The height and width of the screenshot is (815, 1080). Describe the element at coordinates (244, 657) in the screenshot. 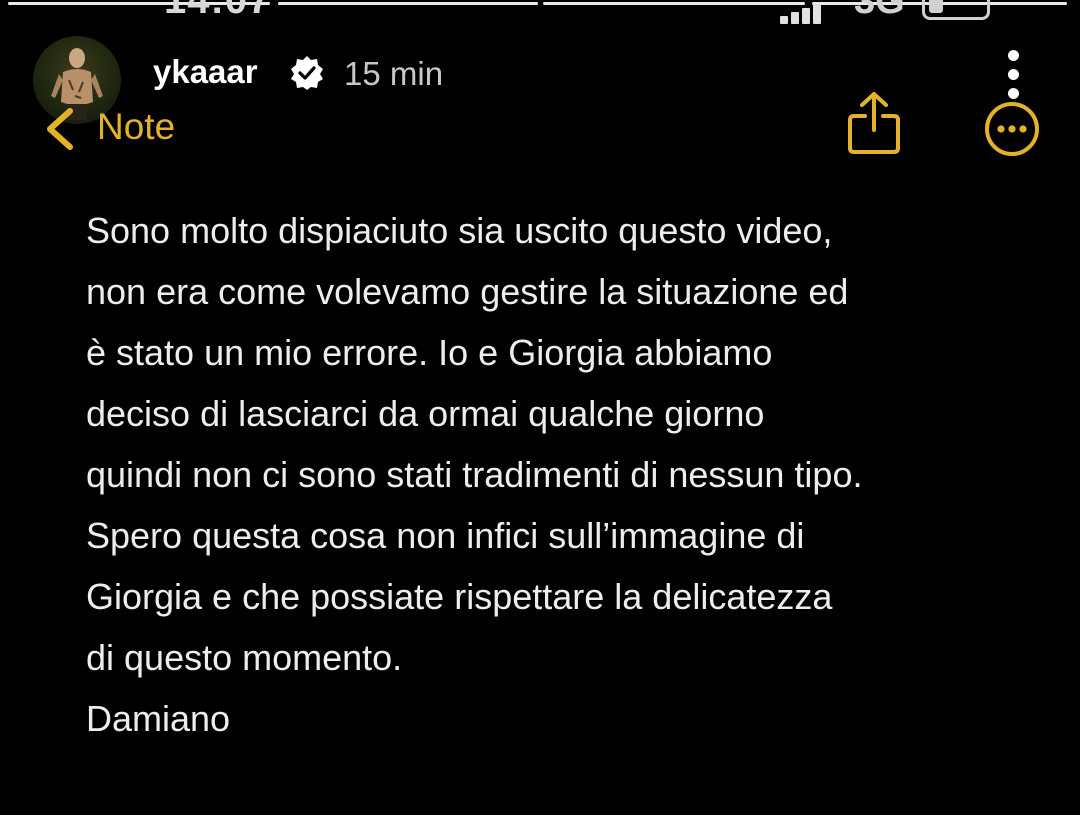

I see `note-line: di questo momento.` at that location.